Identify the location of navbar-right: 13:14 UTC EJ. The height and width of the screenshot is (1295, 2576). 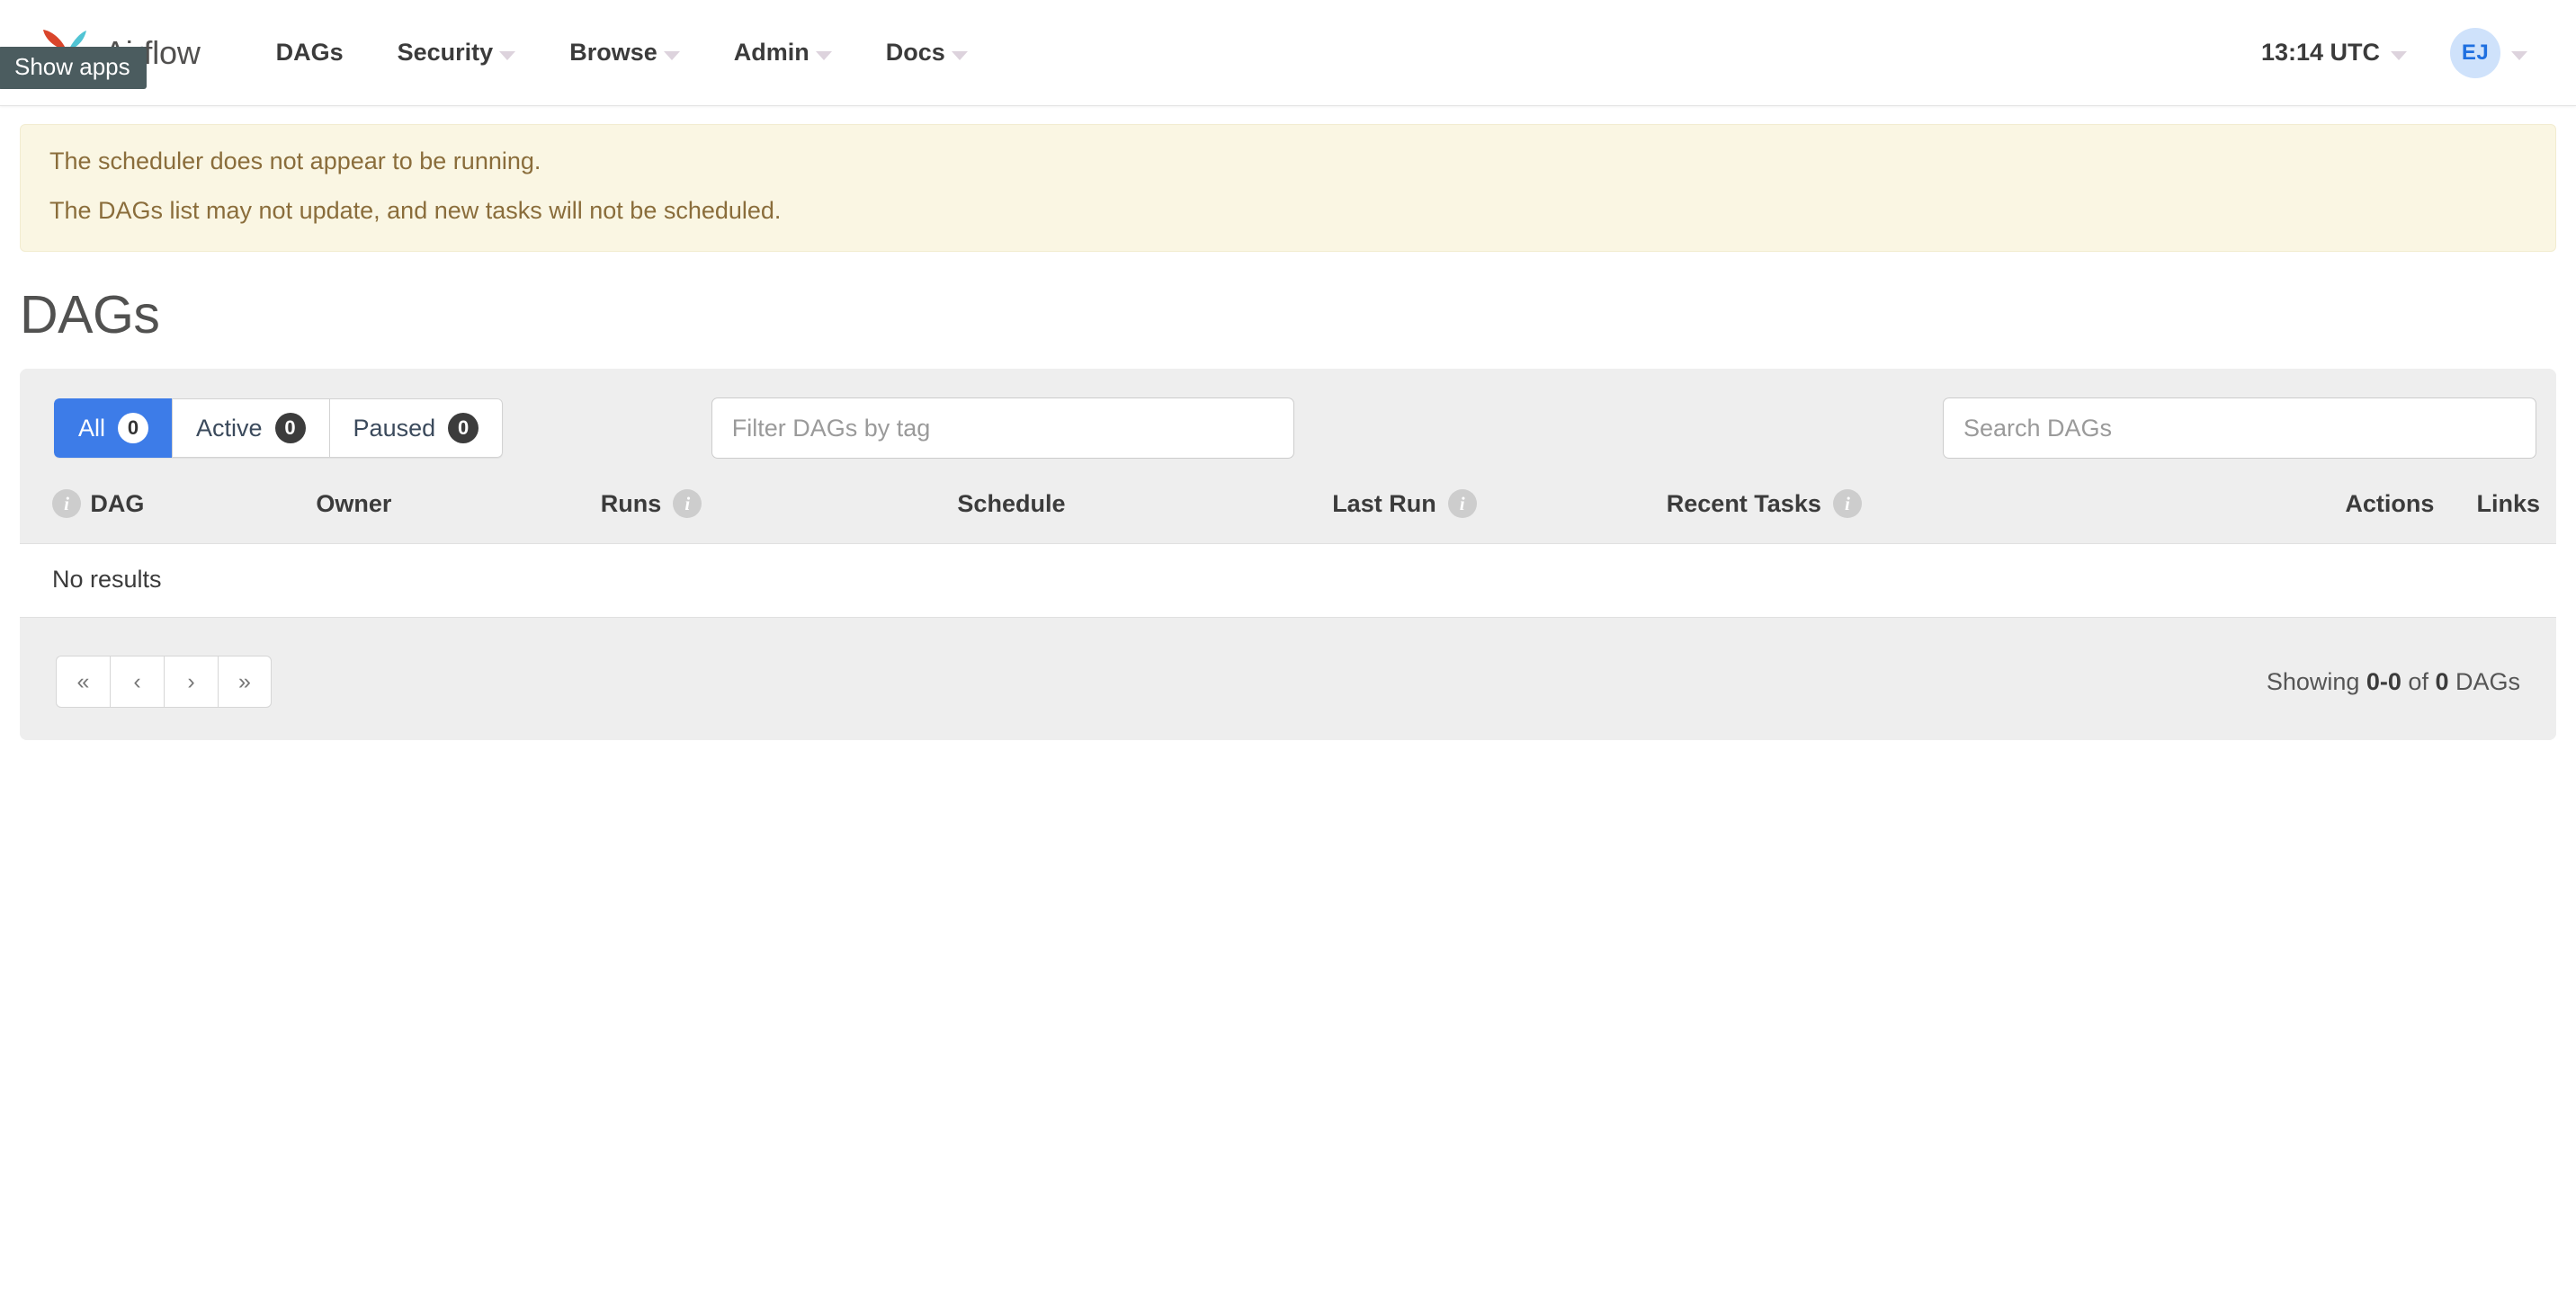
(2391, 53).